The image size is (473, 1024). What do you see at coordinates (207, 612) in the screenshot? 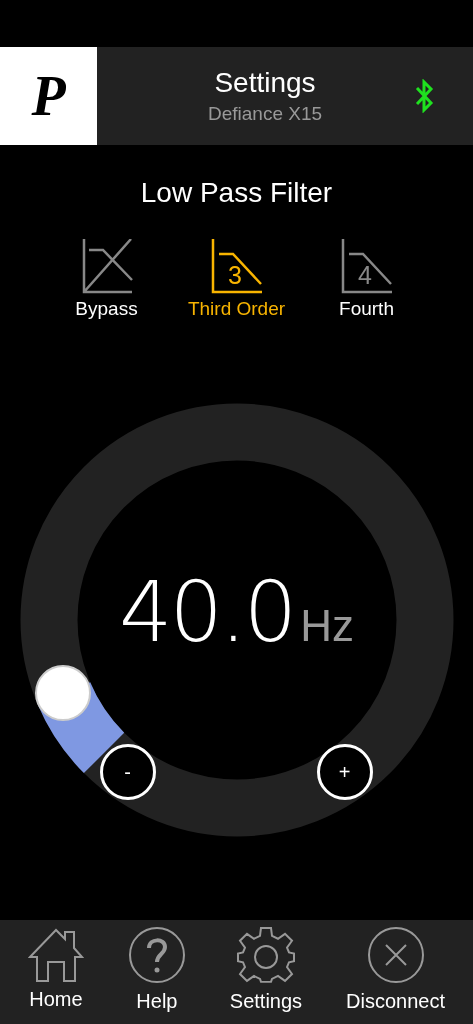
I see `frequency-value: 40.0` at bounding box center [207, 612].